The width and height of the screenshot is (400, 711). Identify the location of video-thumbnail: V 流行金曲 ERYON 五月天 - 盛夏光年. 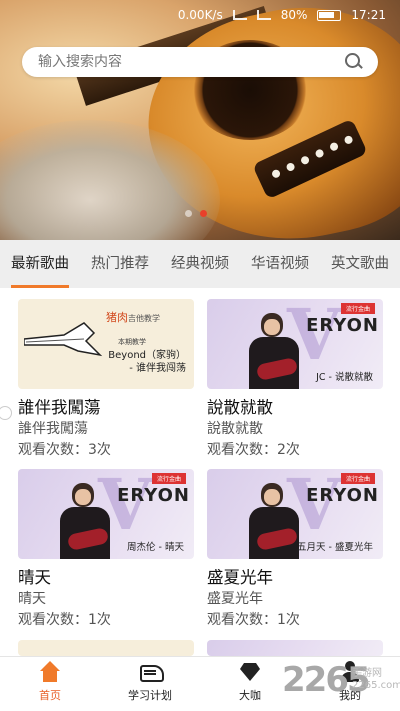
(295, 514).